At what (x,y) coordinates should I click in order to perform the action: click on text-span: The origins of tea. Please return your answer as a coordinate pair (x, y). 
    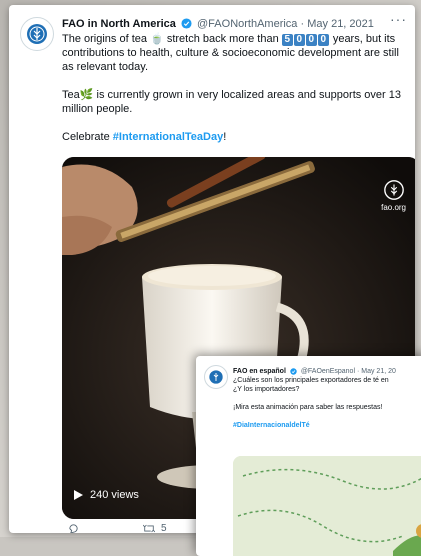
    Looking at the image, I should click on (106, 39).